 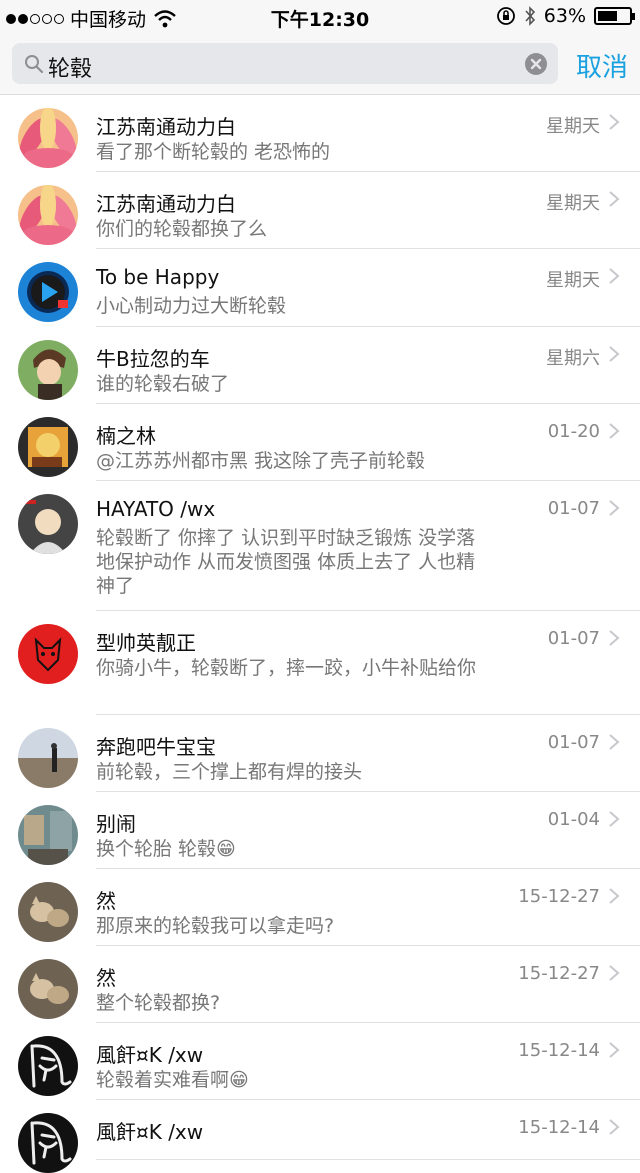 I want to click on cartoon-avatar, so click(x=48, y=447).